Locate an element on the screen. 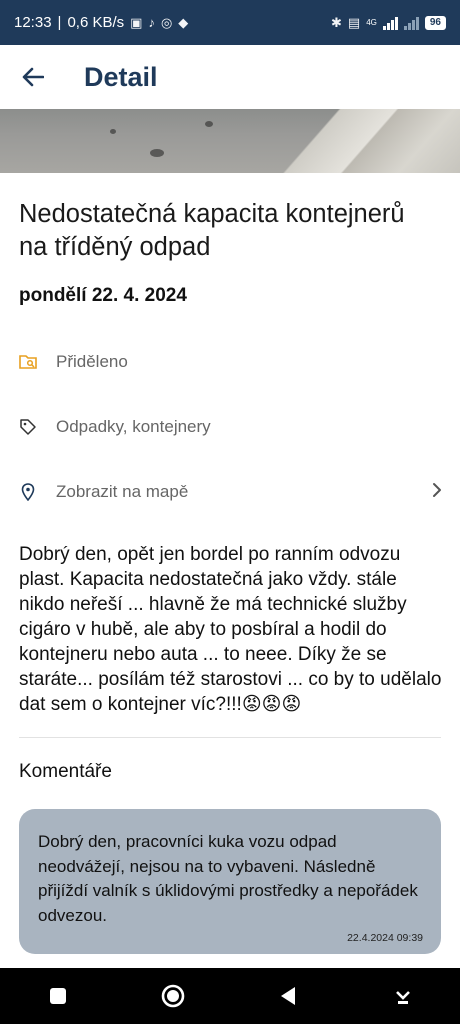  location-pin-icon is located at coordinates (28, 492).